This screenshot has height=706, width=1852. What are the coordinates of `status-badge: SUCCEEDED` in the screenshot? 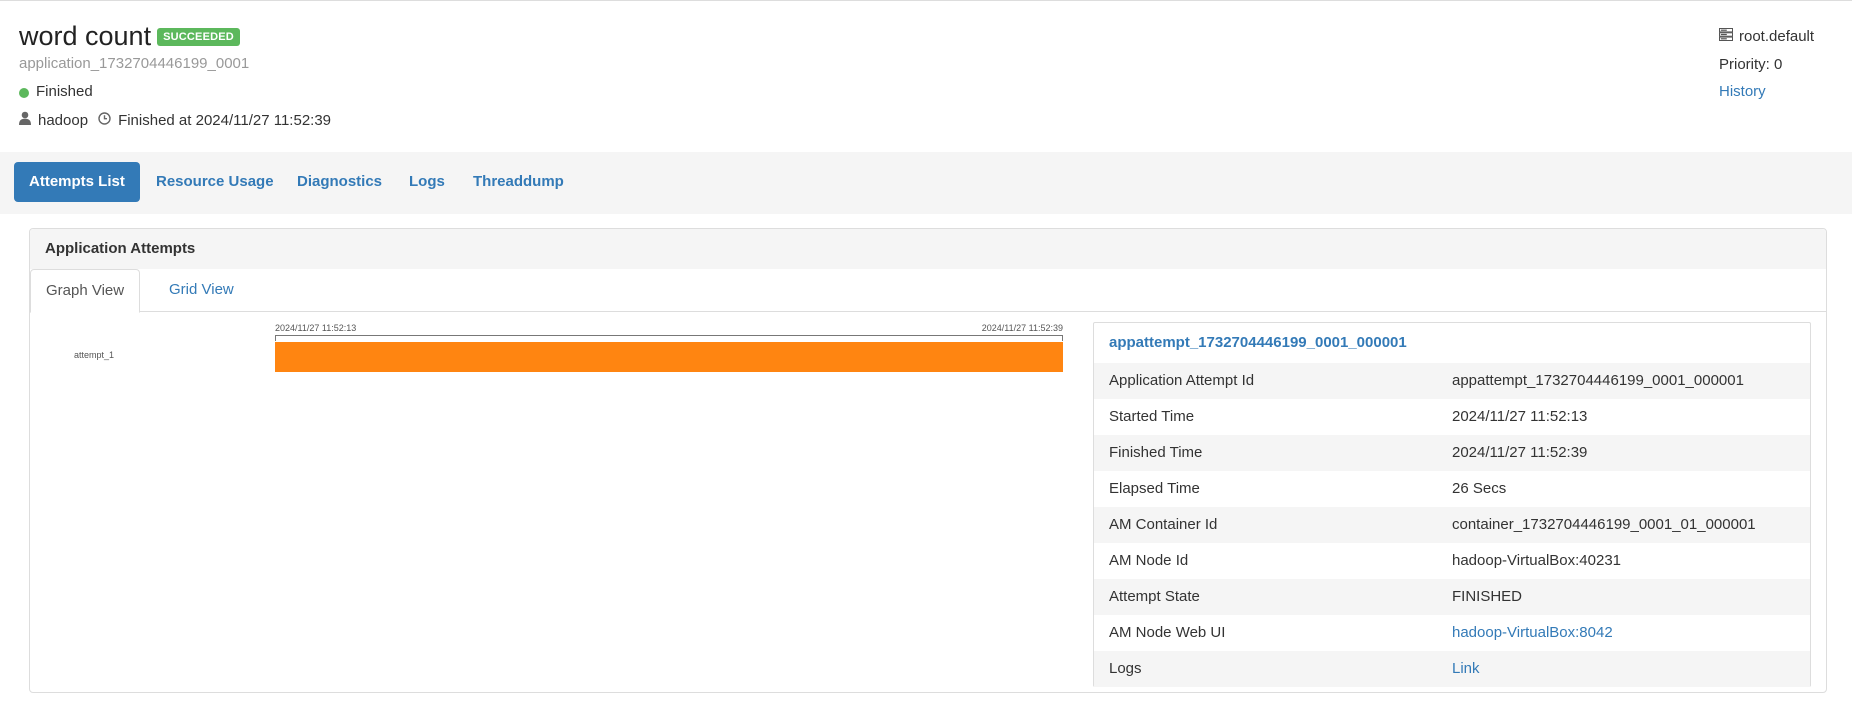 It's located at (198, 37).